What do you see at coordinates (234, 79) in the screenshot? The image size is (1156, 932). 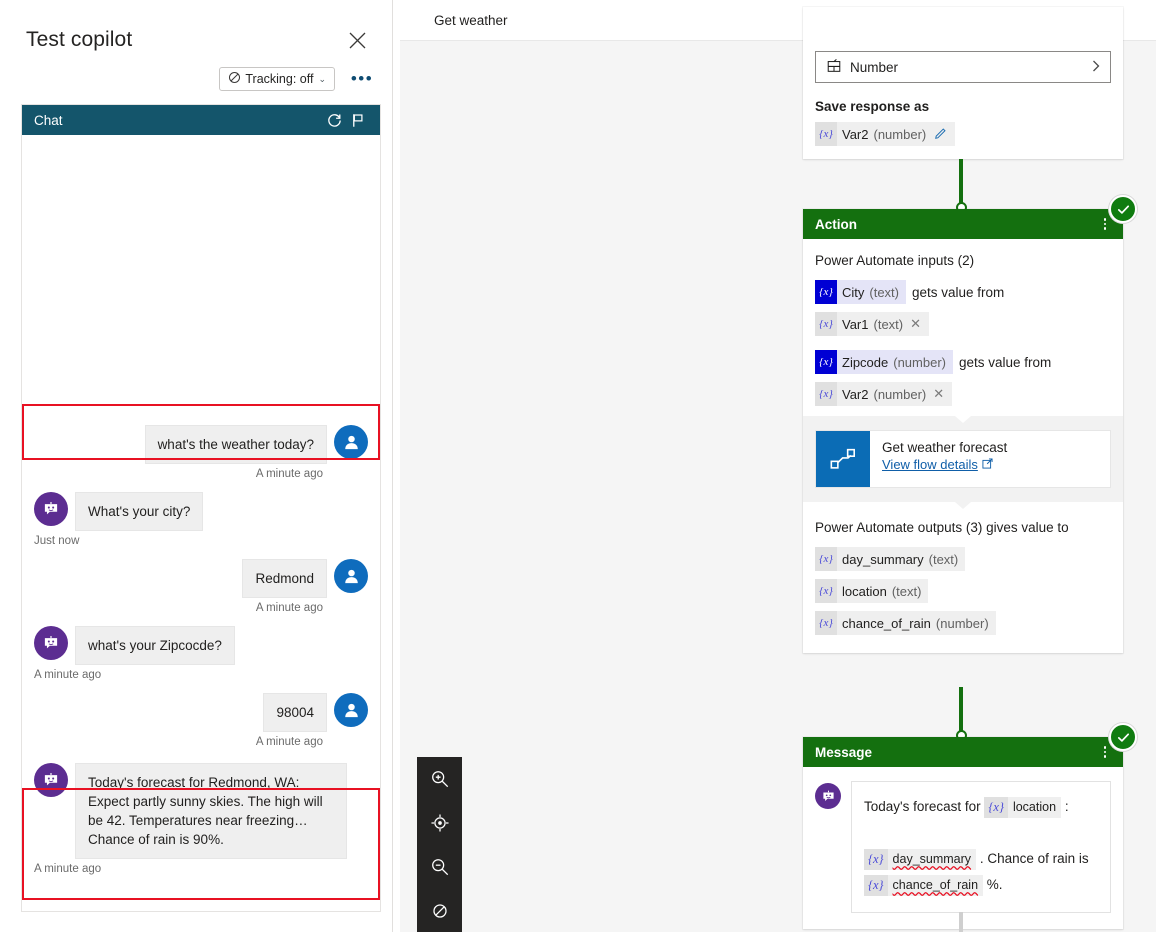 I see `tracking-off-icon` at bounding box center [234, 79].